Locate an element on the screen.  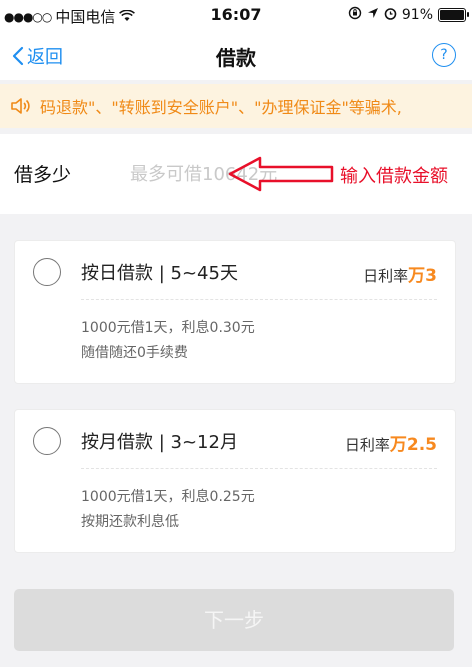
notice-text: 码退款"、"转账到安全账户"、"办理保证金"等骗术, is located at coordinates (221, 107).